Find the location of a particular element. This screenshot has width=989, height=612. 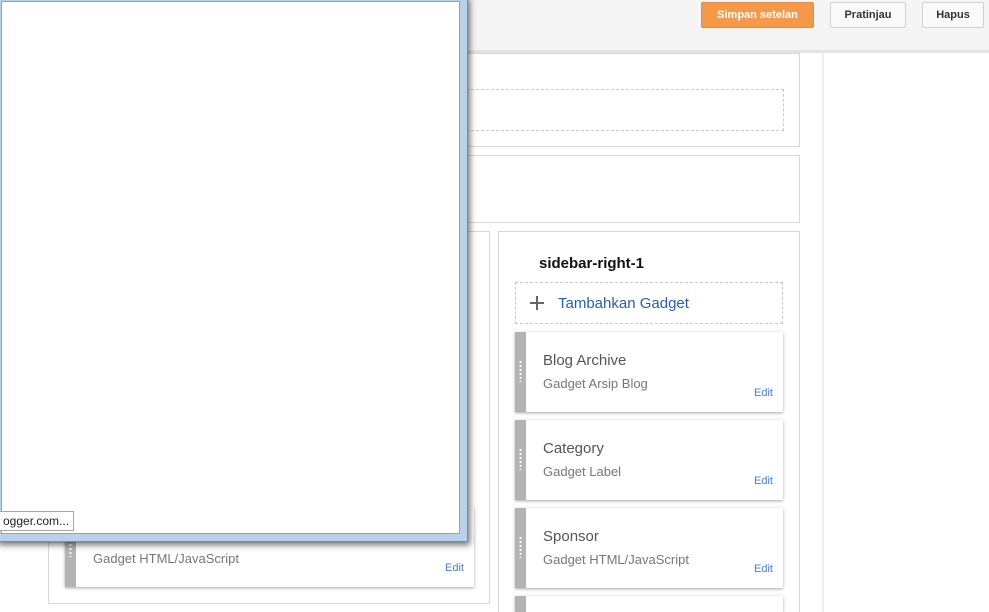

gadget-title: Blog Archive is located at coordinates (585, 360).